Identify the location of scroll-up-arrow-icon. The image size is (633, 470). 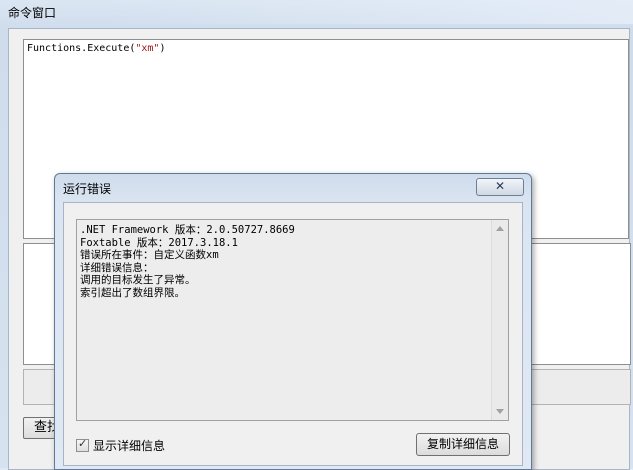
(500, 228).